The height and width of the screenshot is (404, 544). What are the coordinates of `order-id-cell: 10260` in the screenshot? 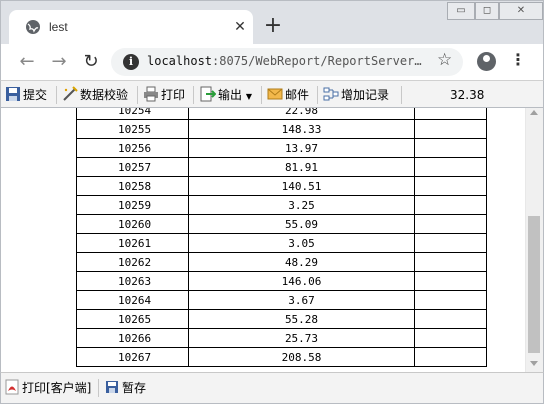 It's located at (132, 224).